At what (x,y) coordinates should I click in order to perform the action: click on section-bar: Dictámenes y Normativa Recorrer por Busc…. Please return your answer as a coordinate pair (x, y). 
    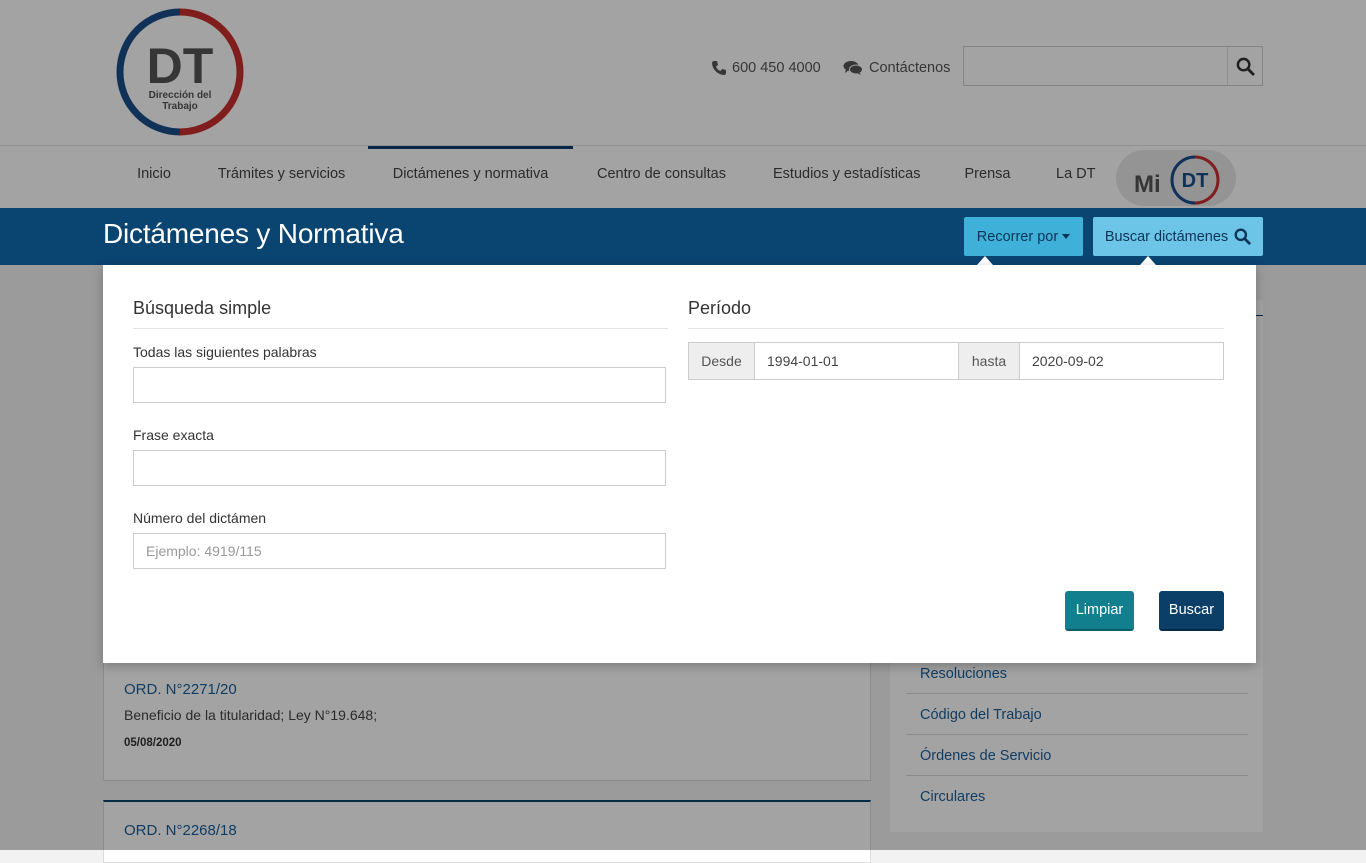
    Looking at the image, I should click on (683, 236).